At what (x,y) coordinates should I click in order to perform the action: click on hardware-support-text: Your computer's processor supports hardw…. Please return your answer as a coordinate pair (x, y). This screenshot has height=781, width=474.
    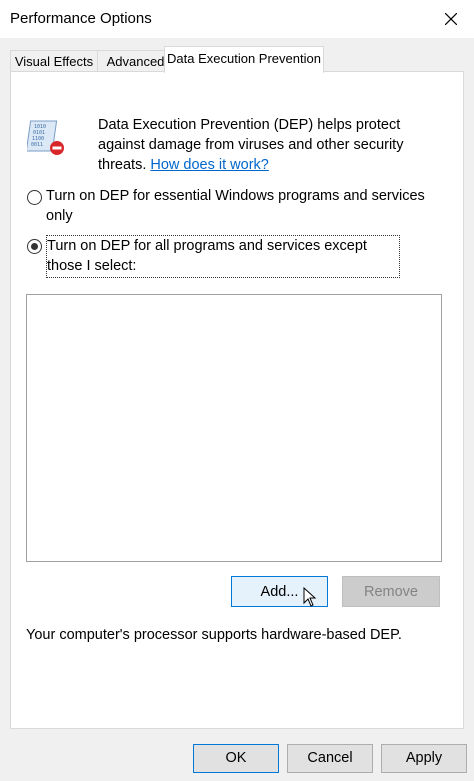
    Looking at the image, I should click on (214, 635).